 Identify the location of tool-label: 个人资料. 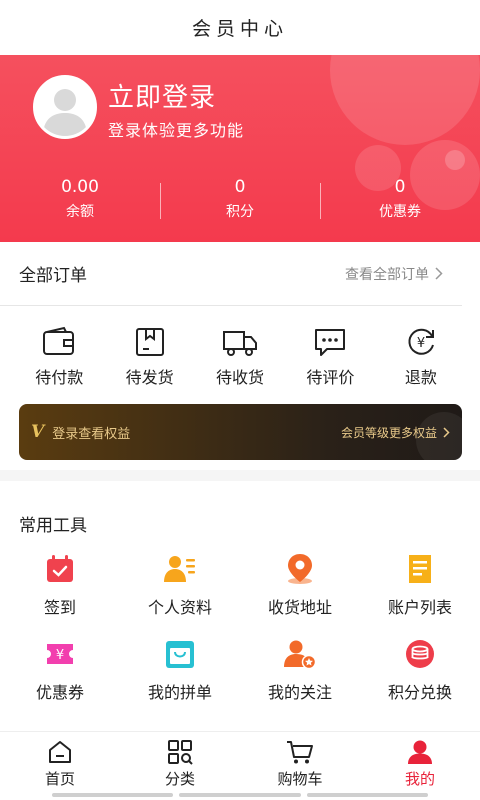
(179, 607).